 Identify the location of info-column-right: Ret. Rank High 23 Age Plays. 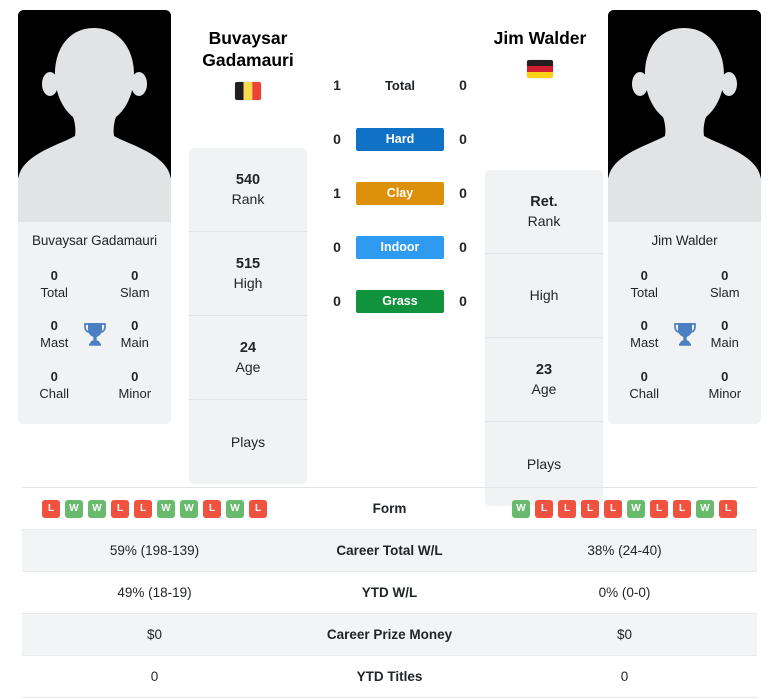
(544, 338).